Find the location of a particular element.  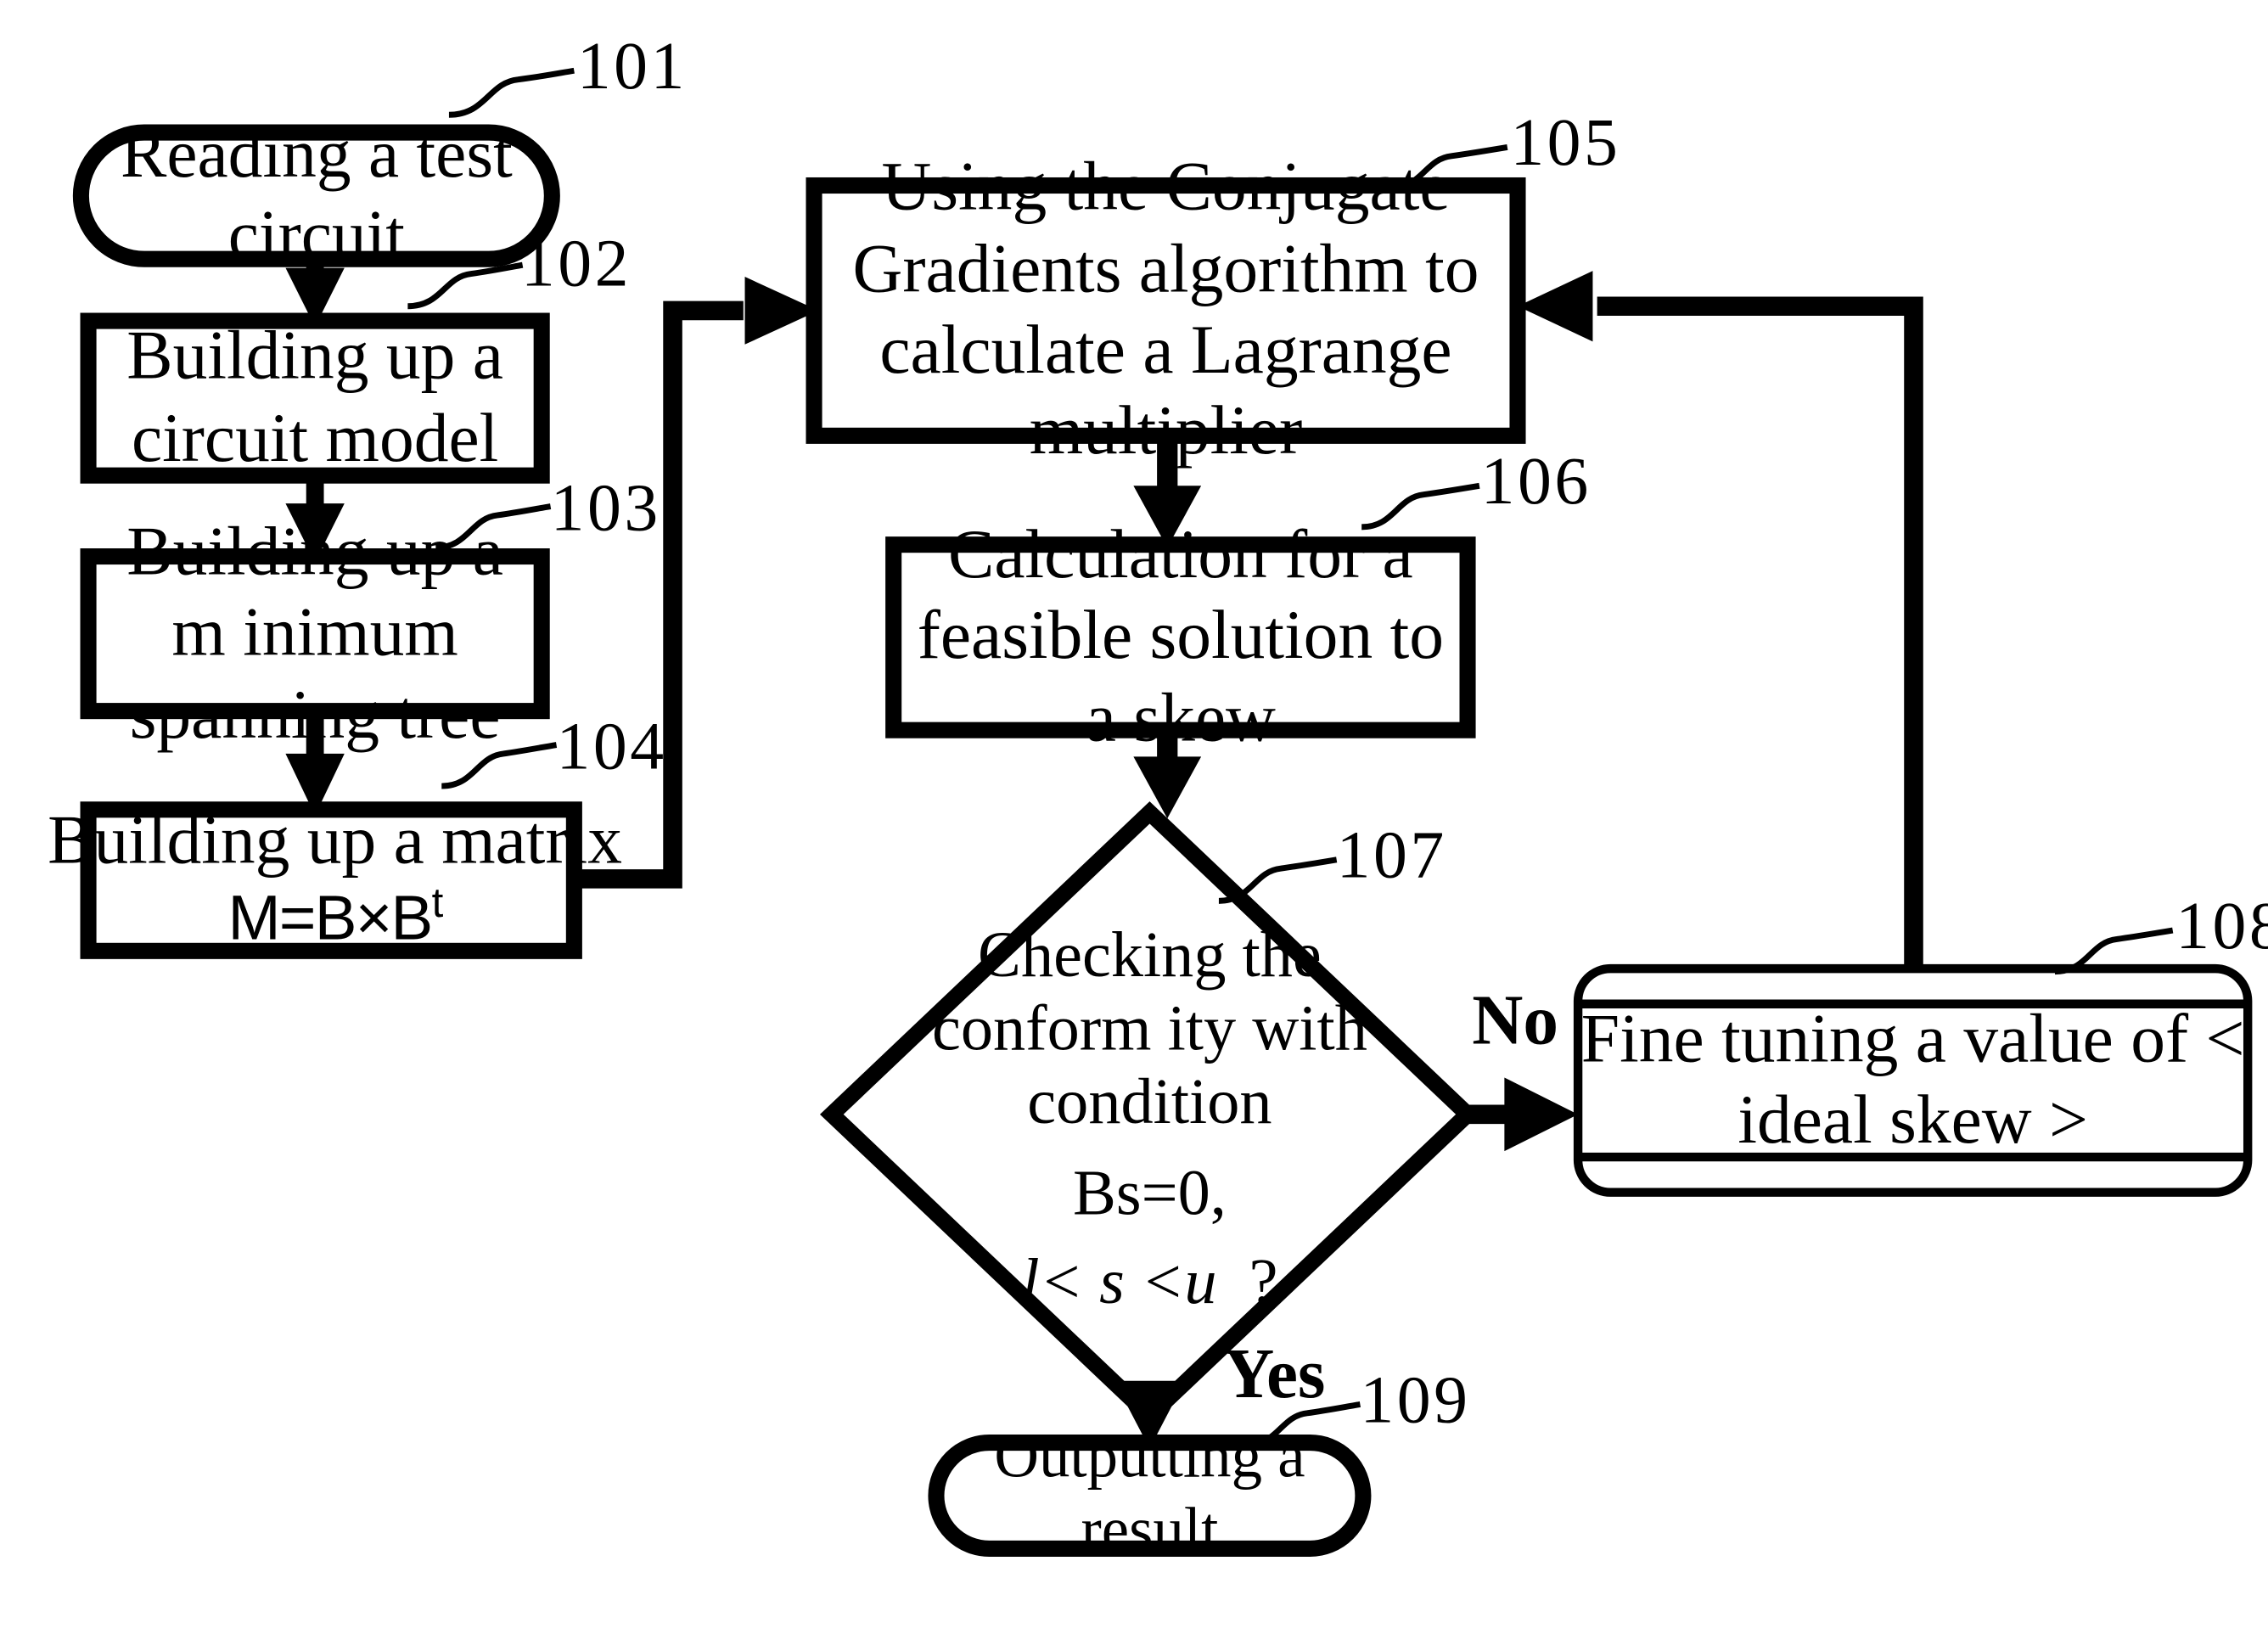

node-109-shape is located at coordinates (1150, 1496).